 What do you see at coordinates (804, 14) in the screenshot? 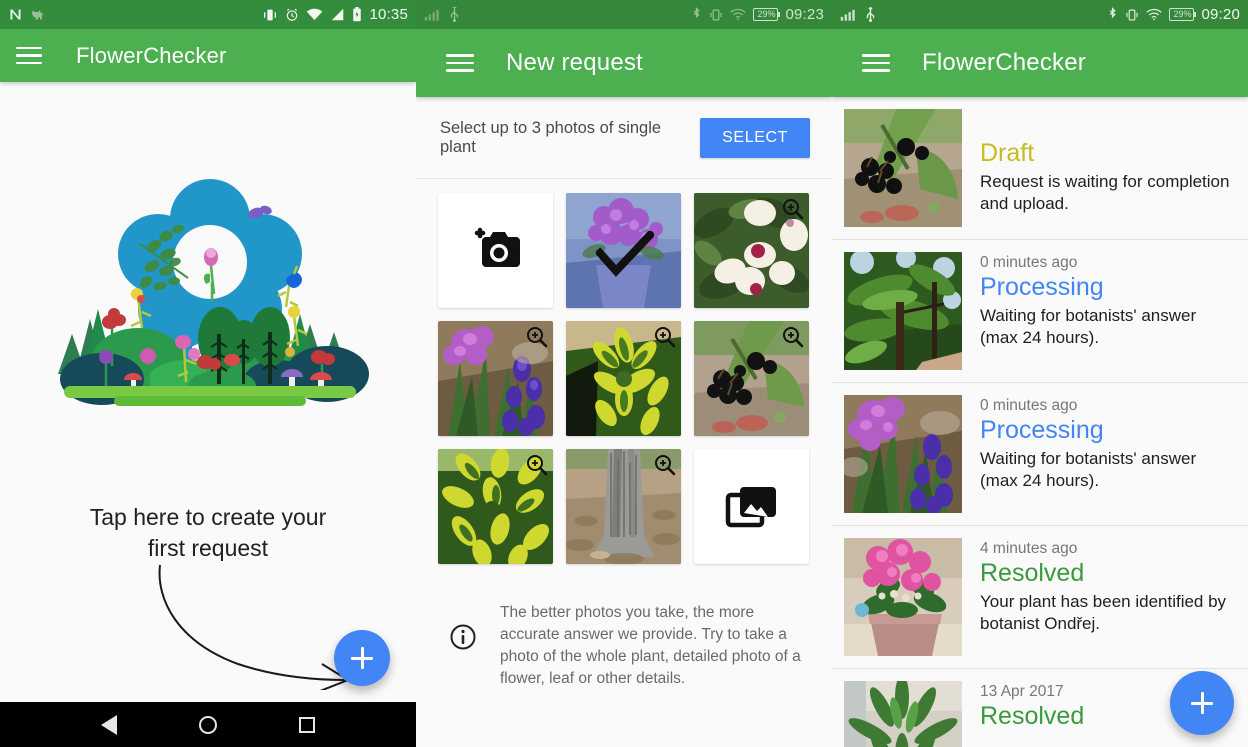
I see `status-bar-clock: 09:23` at bounding box center [804, 14].